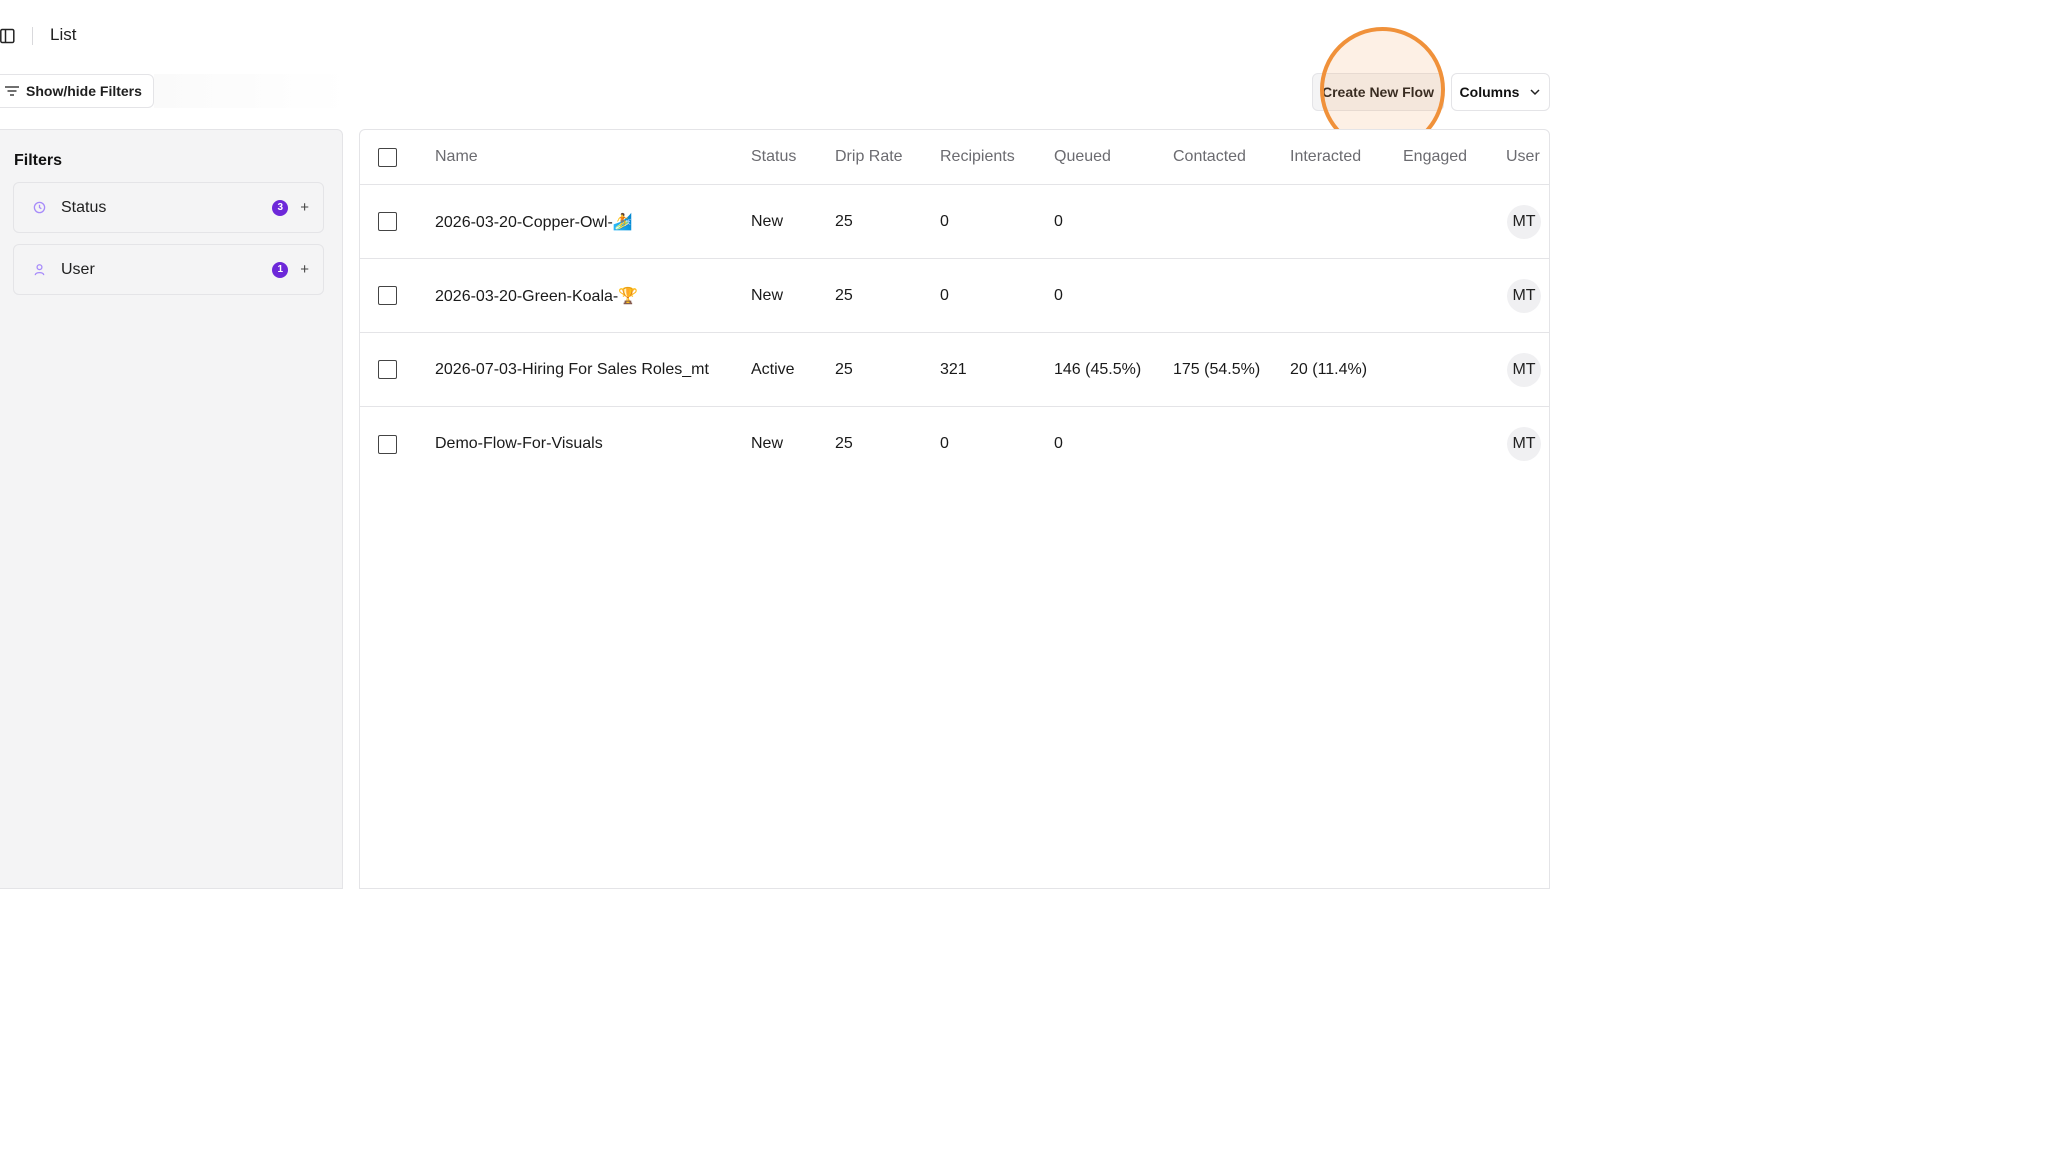  I want to click on column-header-interacted: Interacted, so click(1325, 157).